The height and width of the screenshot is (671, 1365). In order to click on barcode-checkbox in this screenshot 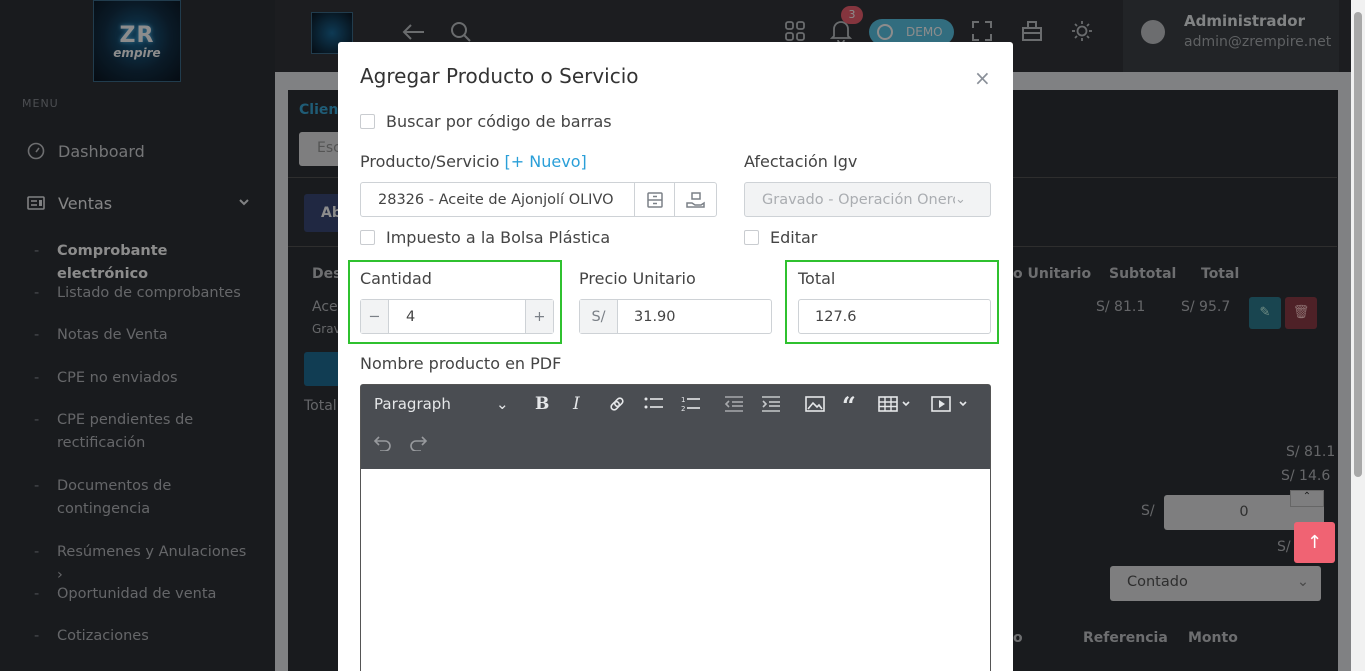, I will do `click(367, 121)`.